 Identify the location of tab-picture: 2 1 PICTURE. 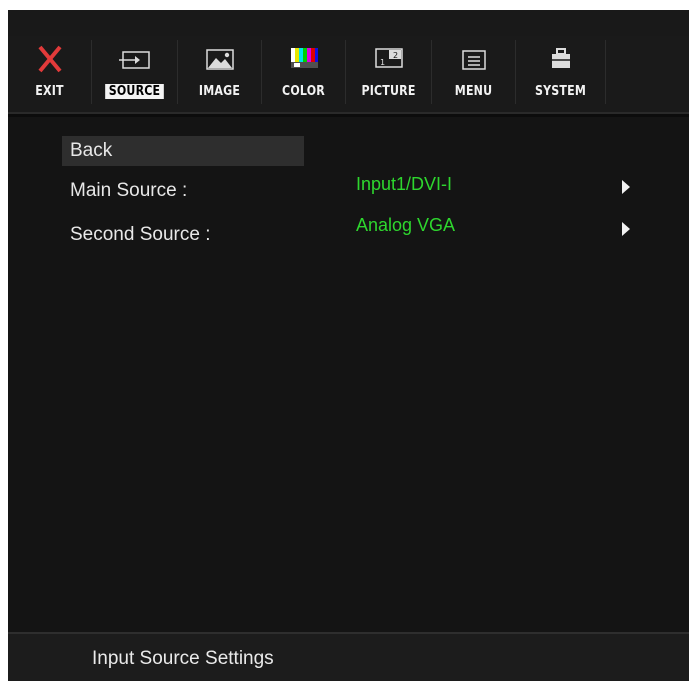
(389, 72).